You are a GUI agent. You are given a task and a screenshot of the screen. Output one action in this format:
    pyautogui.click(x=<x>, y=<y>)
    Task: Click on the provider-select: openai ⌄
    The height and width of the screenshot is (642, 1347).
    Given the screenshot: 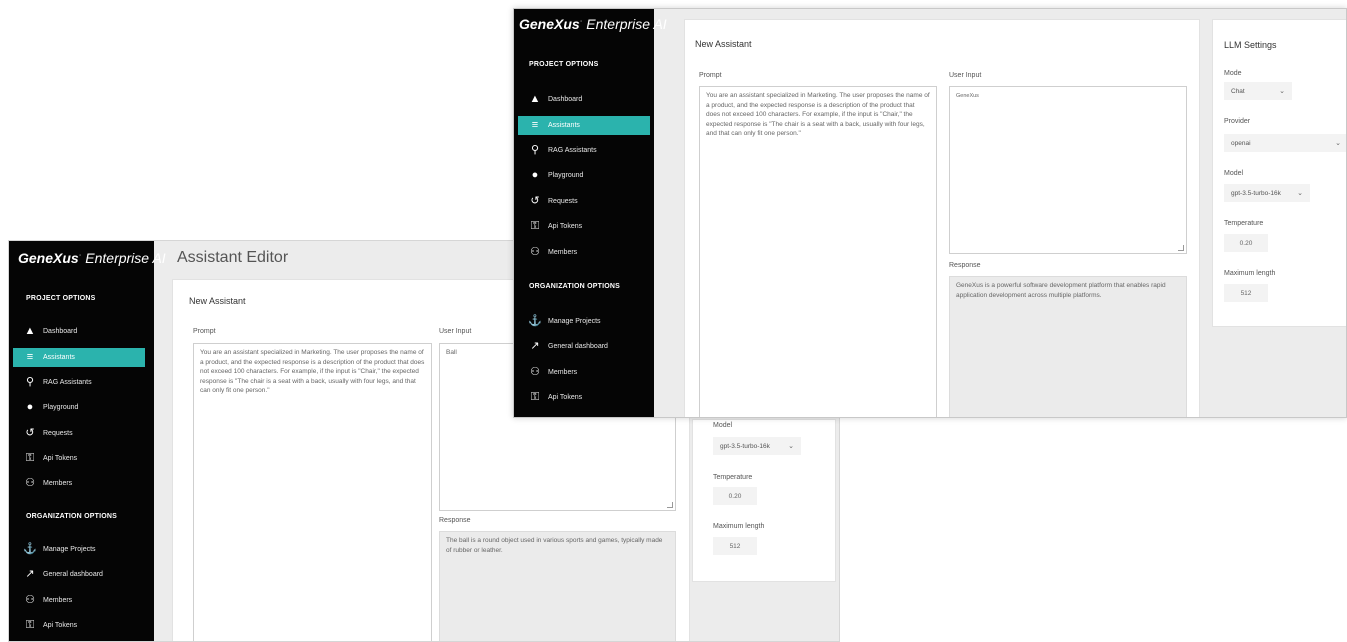 What is the action you would take?
    pyautogui.click(x=1285, y=143)
    